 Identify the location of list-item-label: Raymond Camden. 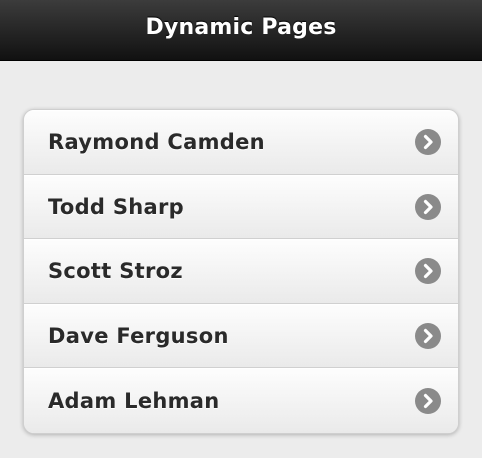
(156, 142).